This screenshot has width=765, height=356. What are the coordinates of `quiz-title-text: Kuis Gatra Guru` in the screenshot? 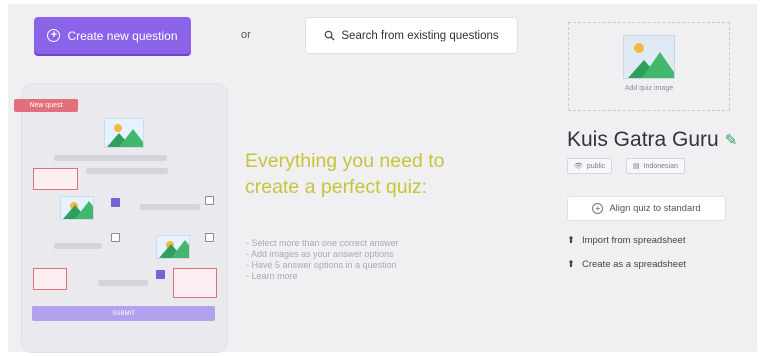 It's located at (643, 139).